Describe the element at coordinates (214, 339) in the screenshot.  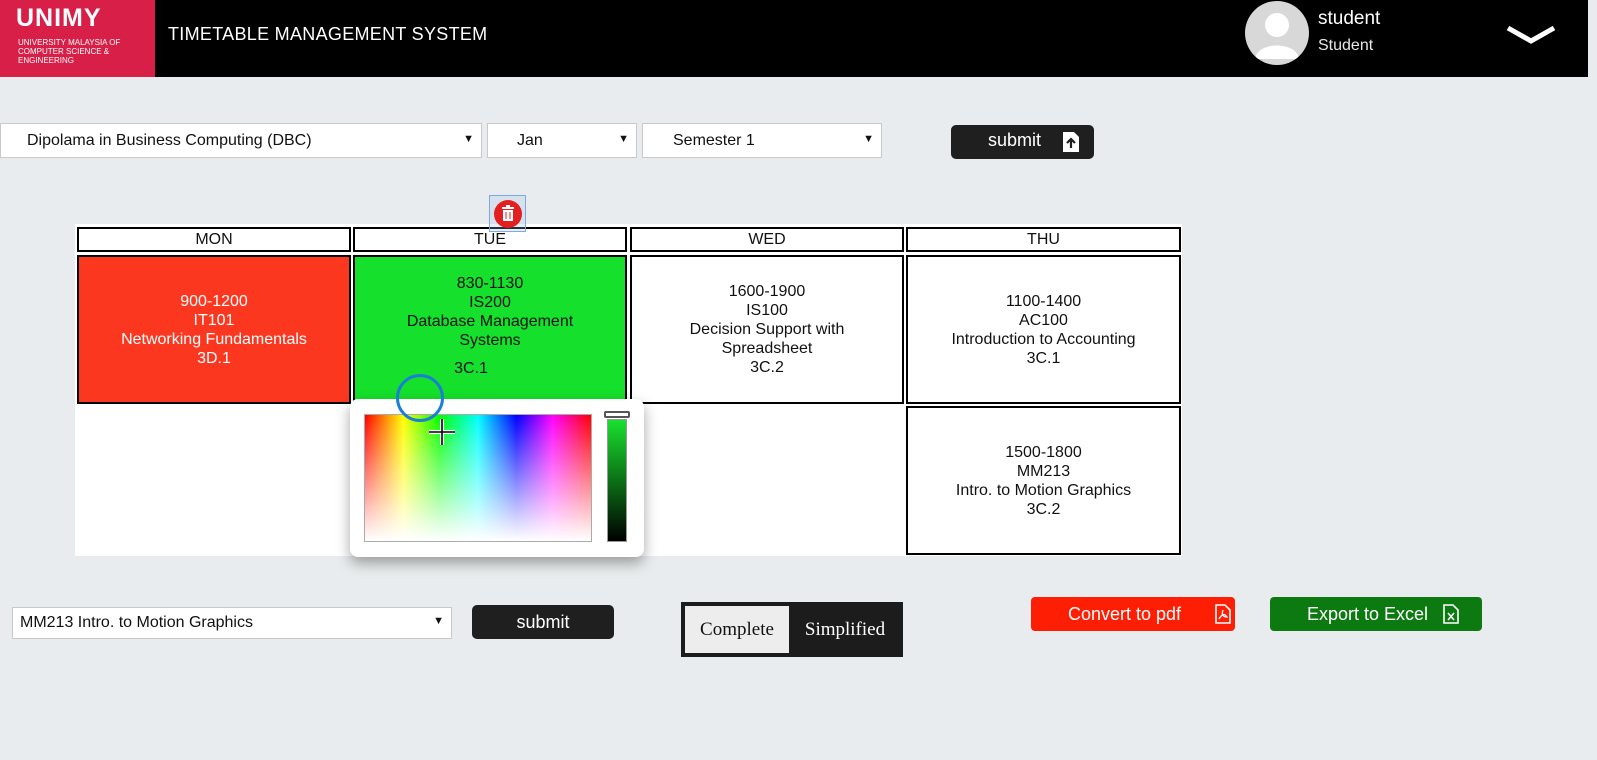
I see `class-title: Networking Fundamentals` at that location.